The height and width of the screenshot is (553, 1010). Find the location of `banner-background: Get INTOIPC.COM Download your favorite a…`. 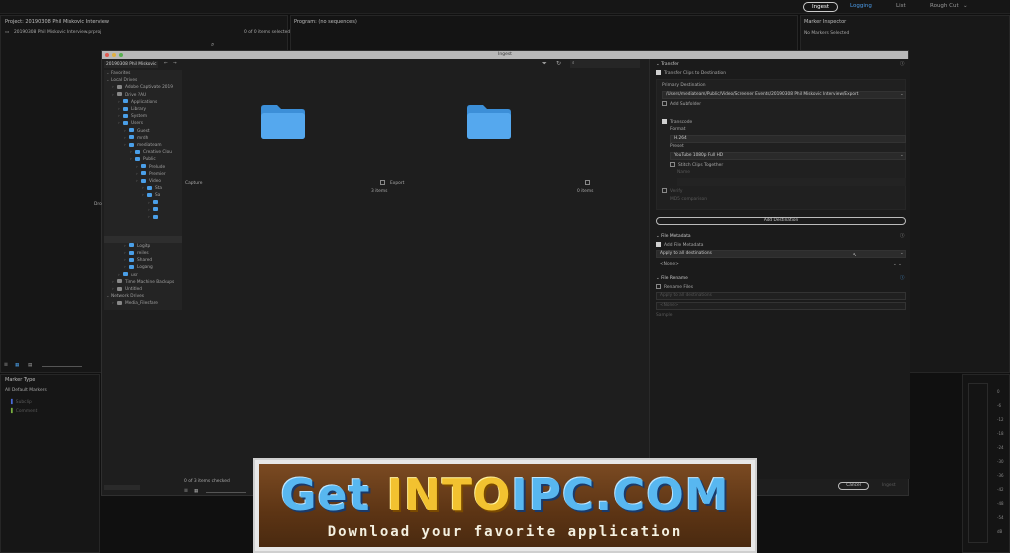

banner-background: Get INTOIPC.COM Download your favorite a… is located at coordinates (505, 505).